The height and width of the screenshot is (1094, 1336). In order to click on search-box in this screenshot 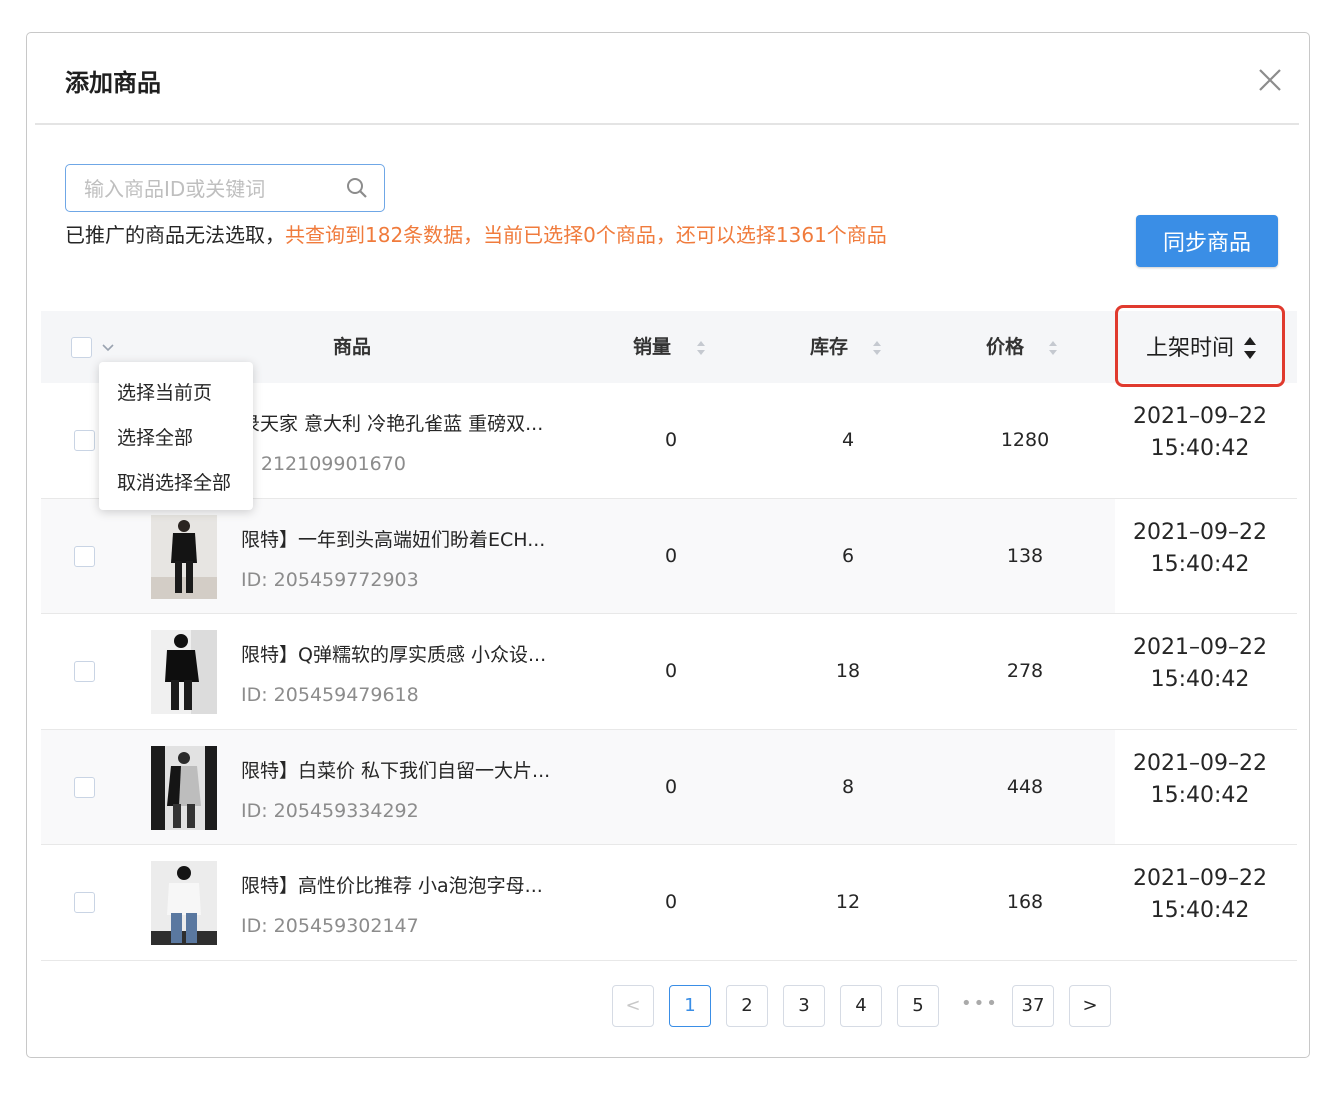, I will do `click(225, 188)`.